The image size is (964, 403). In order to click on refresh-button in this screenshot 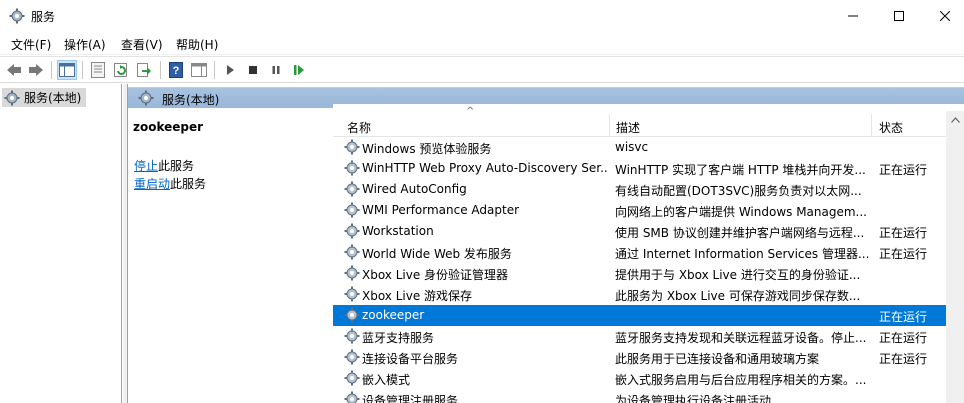, I will do `click(121, 70)`.